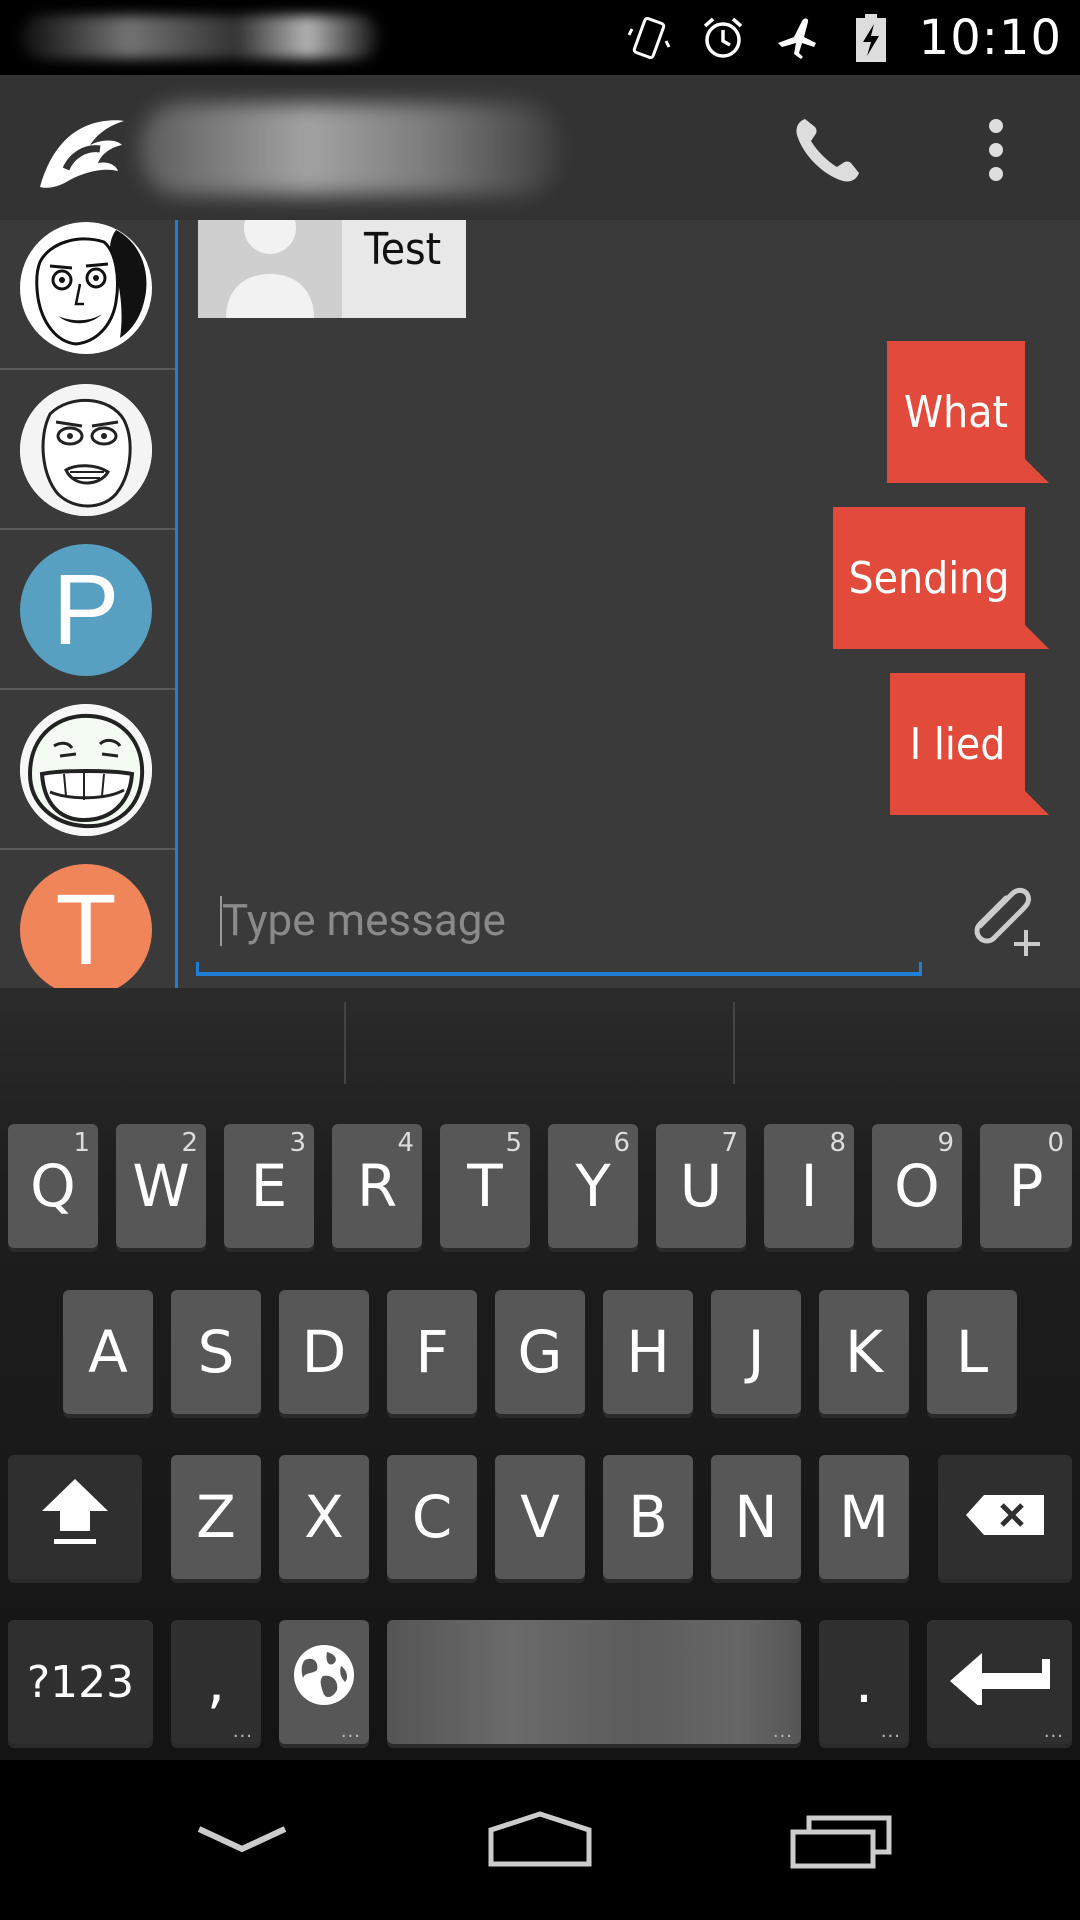  What do you see at coordinates (81, 149) in the screenshot?
I see `app-logo-icon` at bounding box center [81, 149].